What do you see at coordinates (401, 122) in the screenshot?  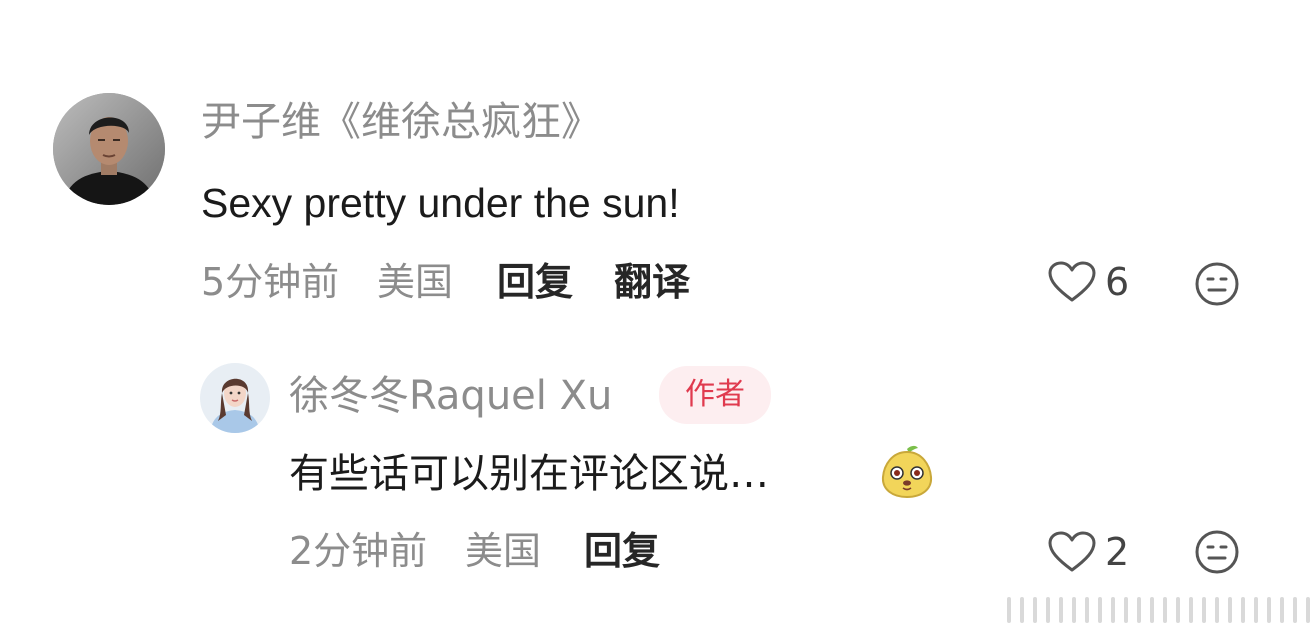 I see `commenter-username: 尹子维《维徐总疯狂》` at bounding box center [401, 122].